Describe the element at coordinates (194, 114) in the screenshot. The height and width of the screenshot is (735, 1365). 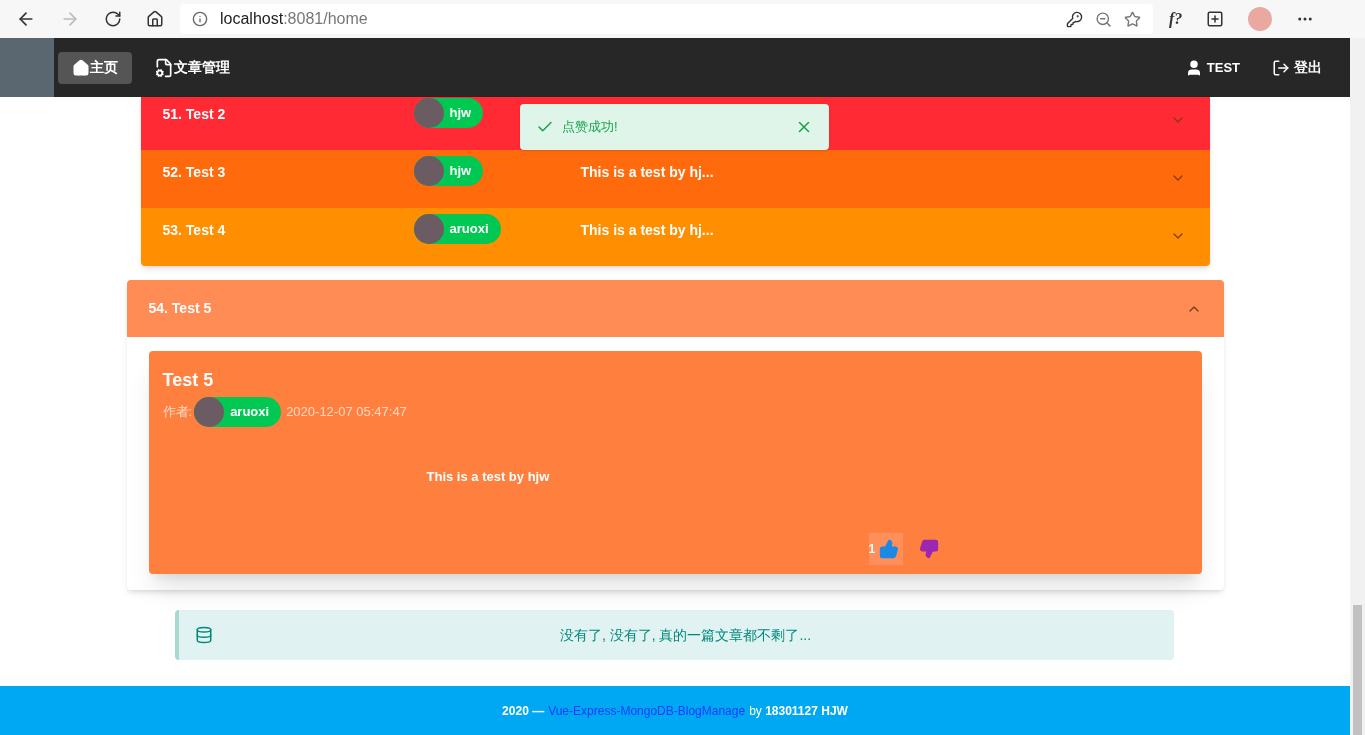
I see `post-title: 51. Test 2` at that location.